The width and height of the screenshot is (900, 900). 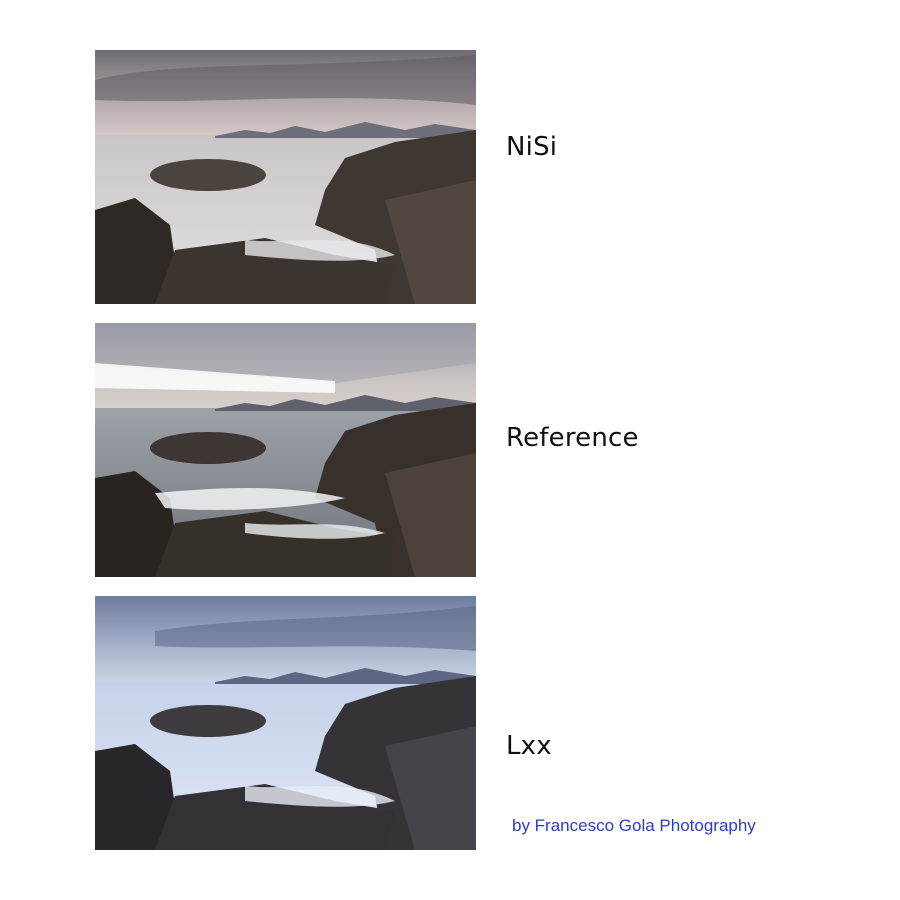 I want to click on lxx-seascape-image, so click(x=285, y=723).